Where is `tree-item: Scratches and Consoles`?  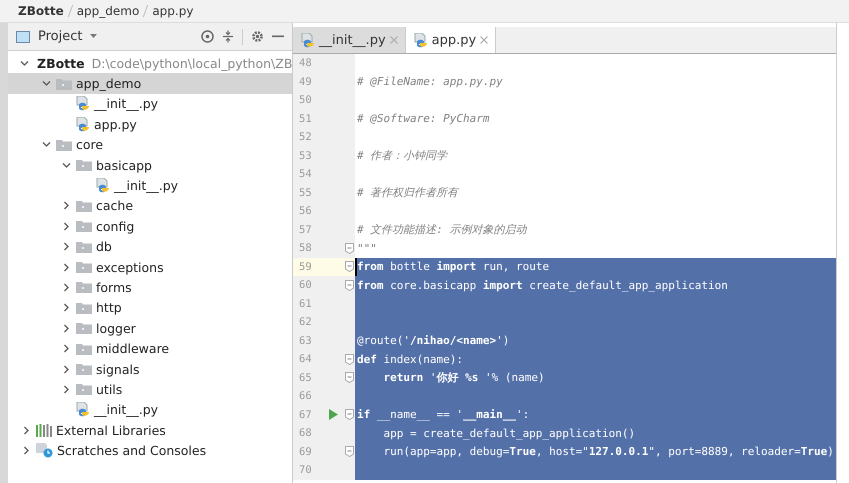 tree-item: Scratches and Consoles is located at coordinates (150, 450).